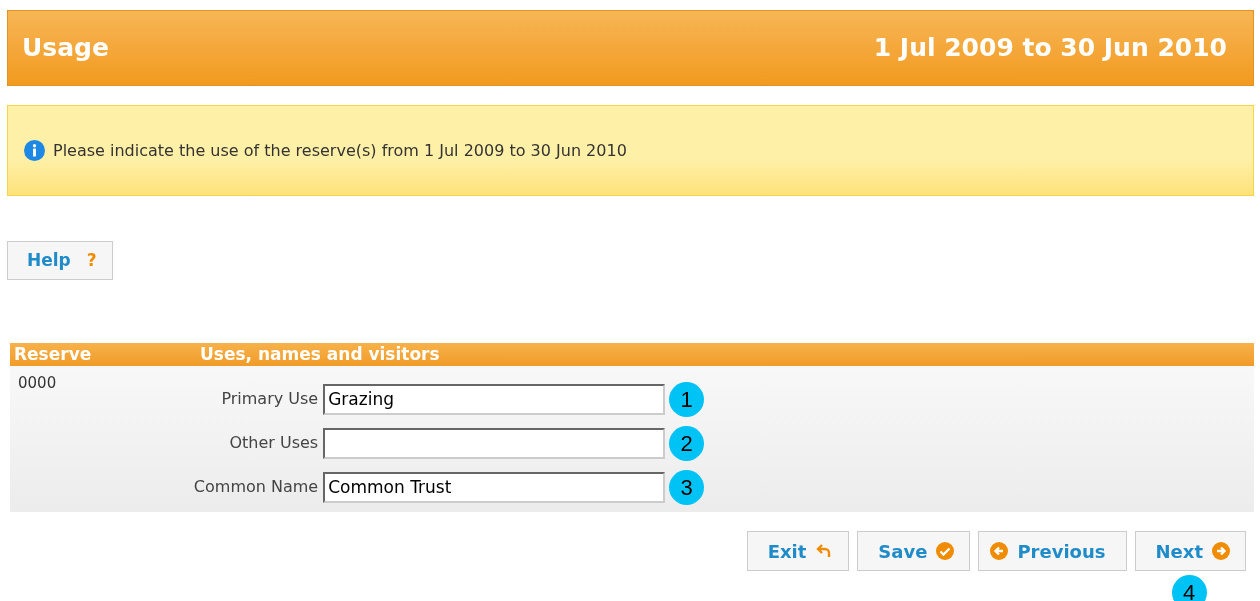  Describe the element at coordinates (914, 551) in the screenshot. I see `save-button: Save` at that location.